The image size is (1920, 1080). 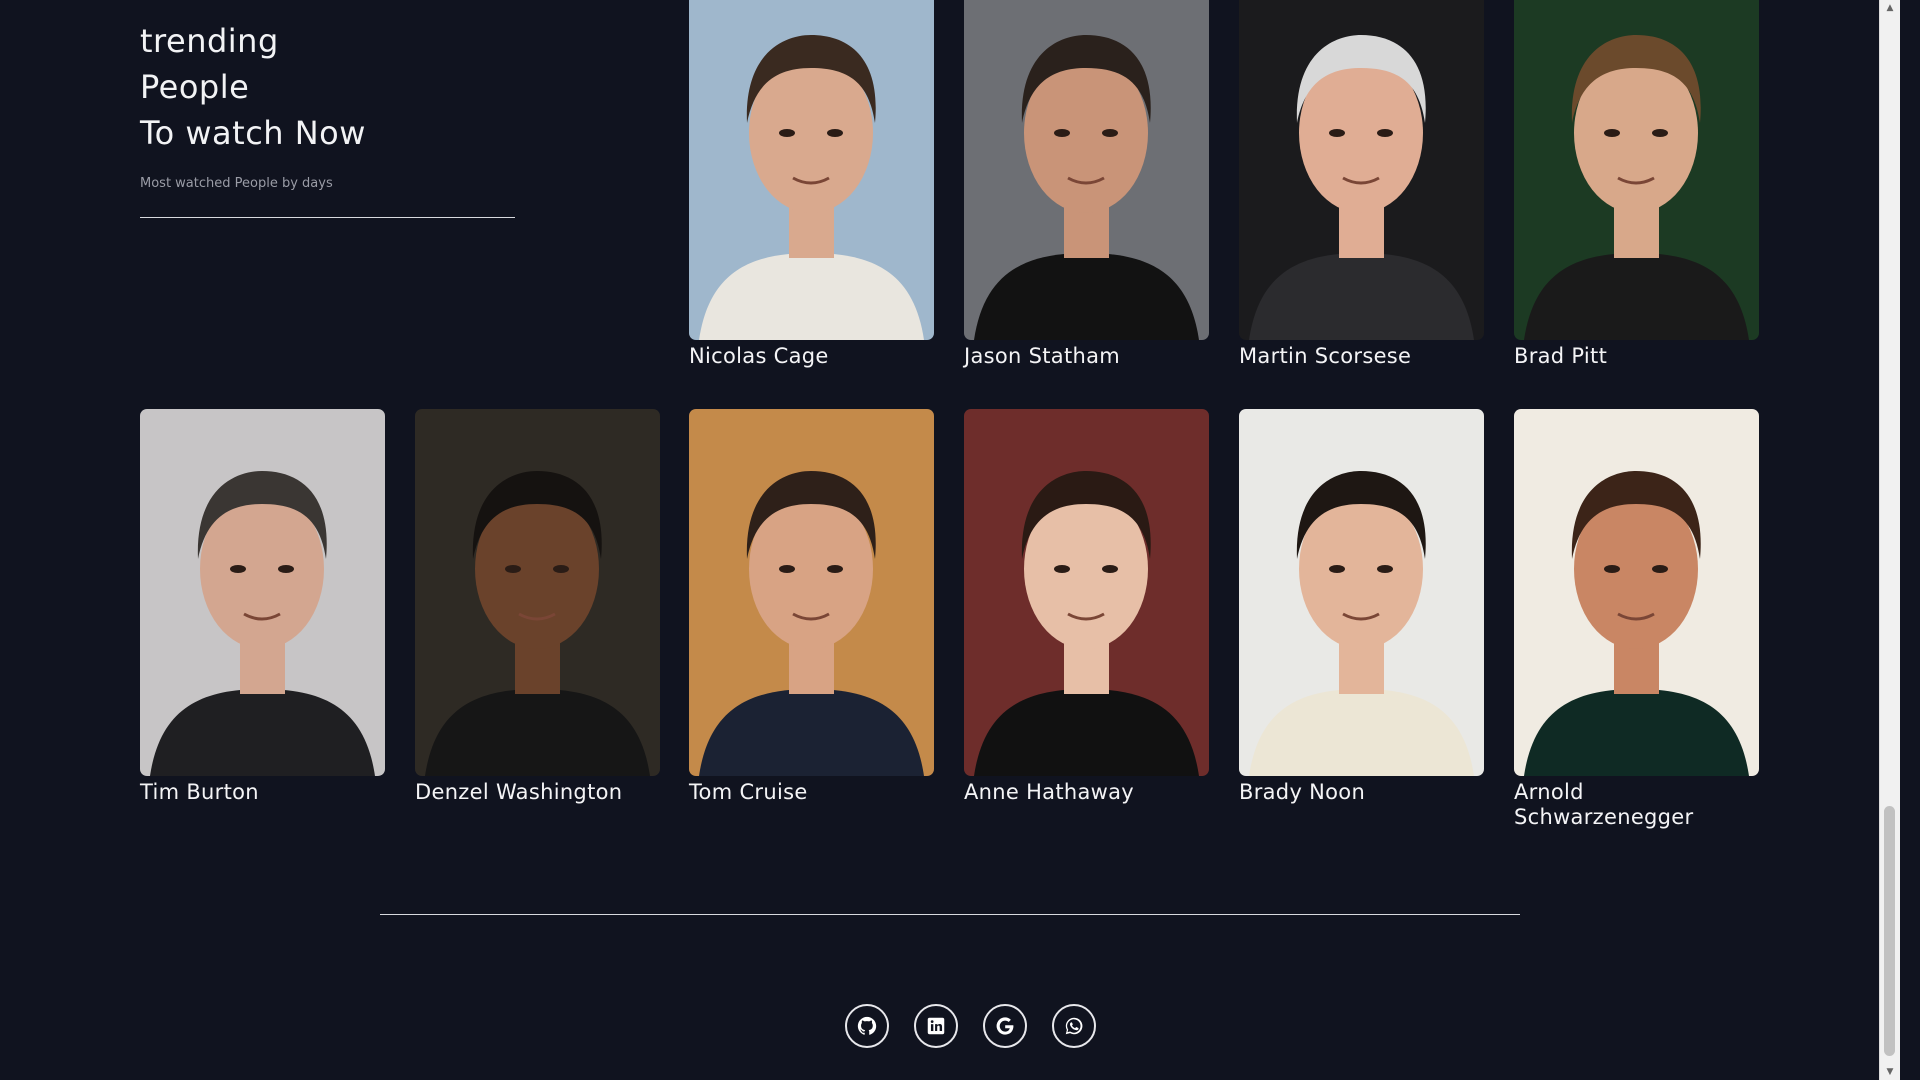 I want to click on person-name: Nicolas Cage, so click(x=811, y=356).